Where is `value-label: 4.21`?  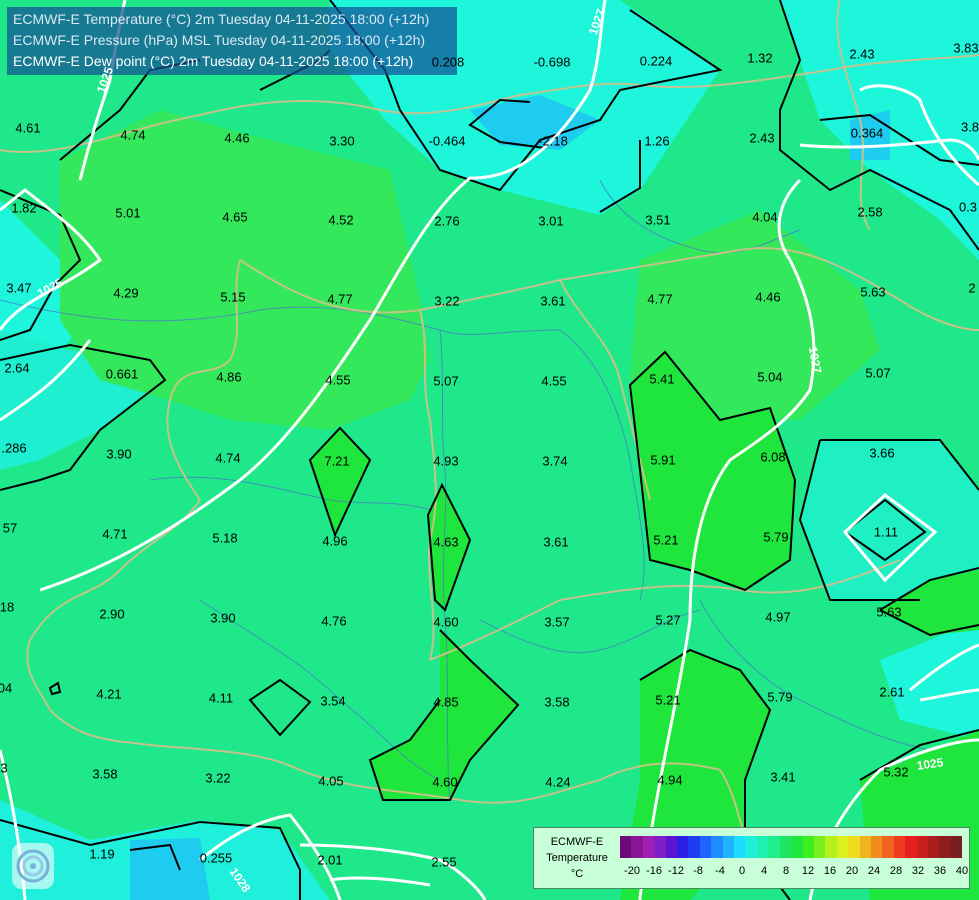
value-label: 4.21 is located at coordinates (109, 694).